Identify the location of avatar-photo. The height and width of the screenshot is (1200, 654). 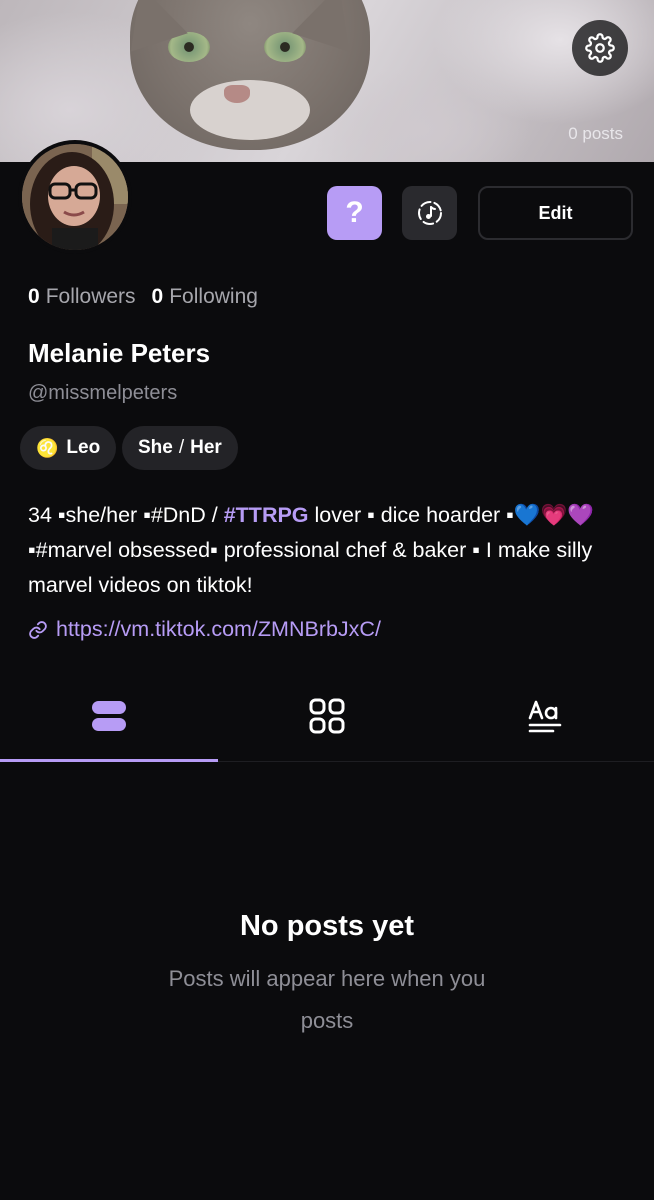
(75, 197).